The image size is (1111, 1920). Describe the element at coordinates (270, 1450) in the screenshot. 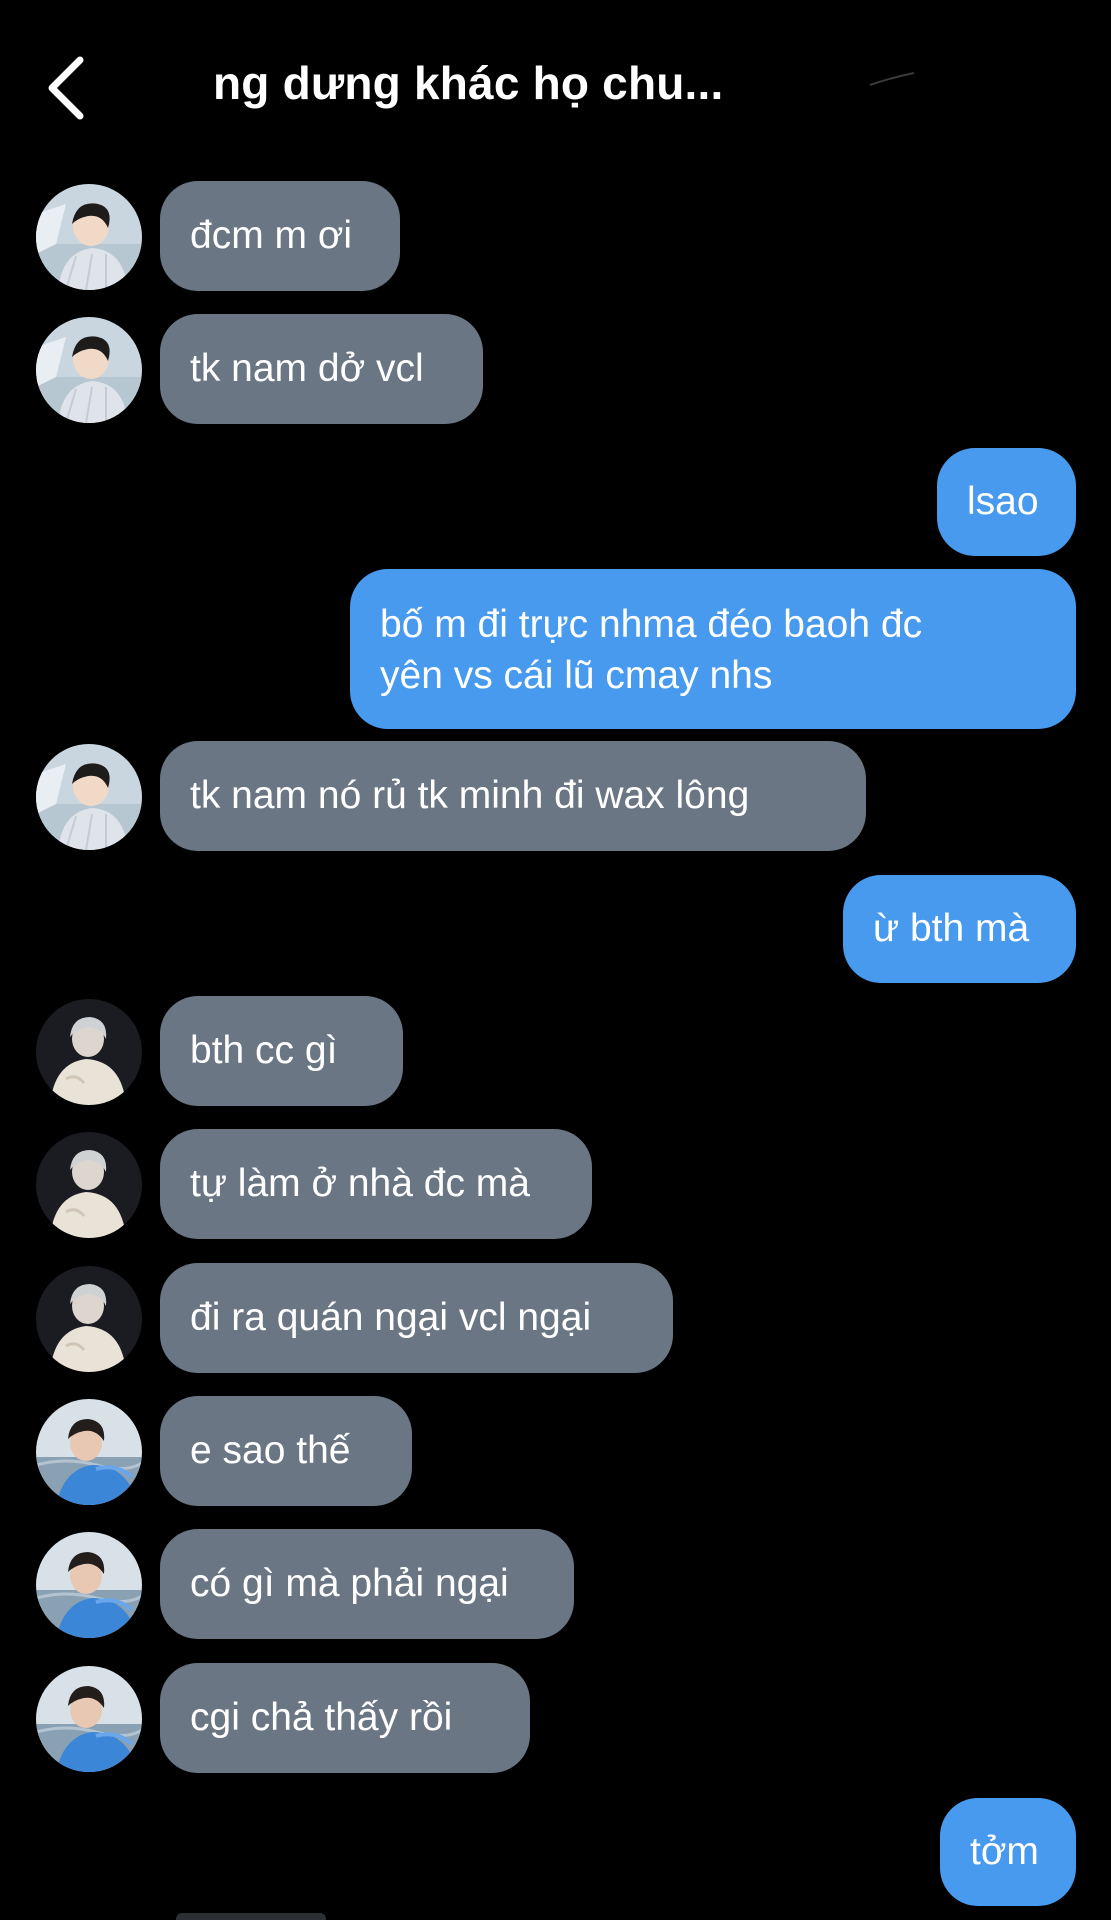

I see `message-text: e sao thế` at that location.